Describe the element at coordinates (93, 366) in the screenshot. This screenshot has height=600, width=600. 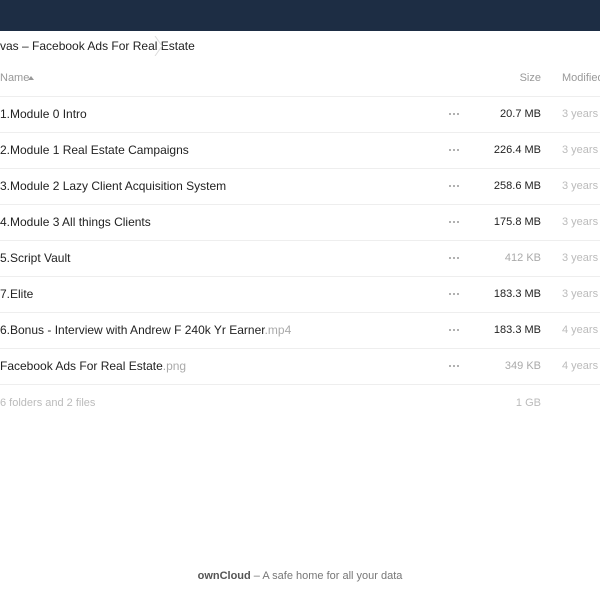
I see `file-name: Facebook Ads For Real Estate.png` at that location.